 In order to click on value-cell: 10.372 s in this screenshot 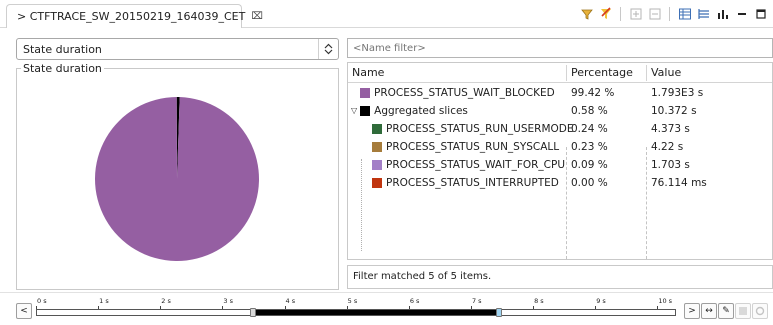, I will do `click(674, 111)`.